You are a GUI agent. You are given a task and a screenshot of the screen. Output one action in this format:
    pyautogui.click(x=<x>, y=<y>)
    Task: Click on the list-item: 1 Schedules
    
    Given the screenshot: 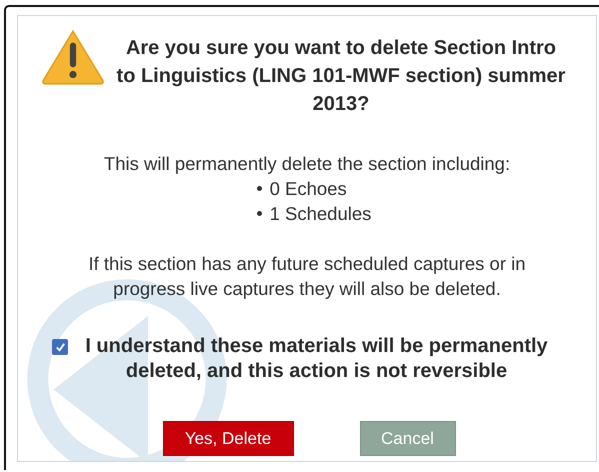 What is the action you would take?
    pyautogui.click(x=321, y=214)
    